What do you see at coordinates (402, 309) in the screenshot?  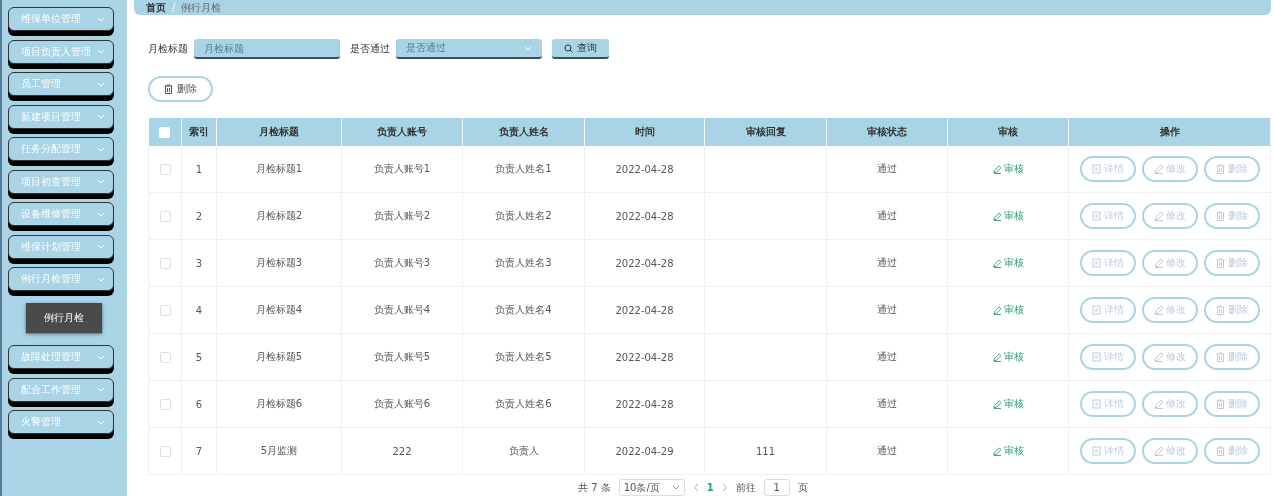 I see `table-cell: 负责人账号4` at bounding box center [402, 309].